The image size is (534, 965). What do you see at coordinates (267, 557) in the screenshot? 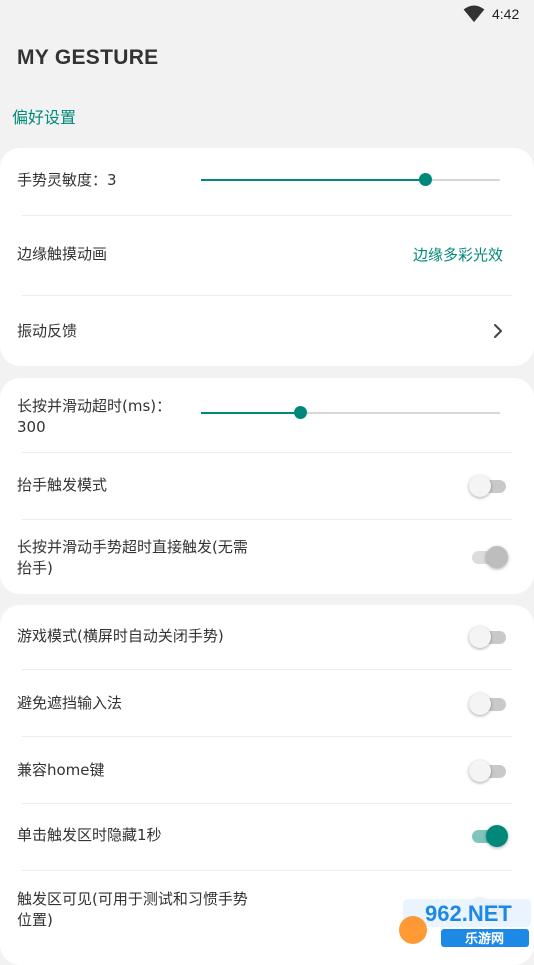
I see `direct-trigger-row: 长按并滑动手势超时直接触发(无需 抬手)` at bounding box center [267, 557].